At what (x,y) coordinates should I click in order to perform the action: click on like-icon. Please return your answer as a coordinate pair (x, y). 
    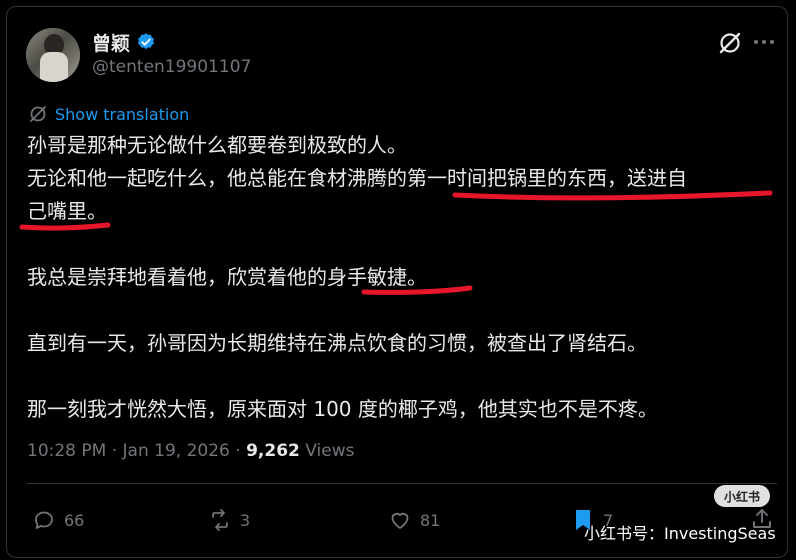
    Looking at the image, I should click on (400, 520).